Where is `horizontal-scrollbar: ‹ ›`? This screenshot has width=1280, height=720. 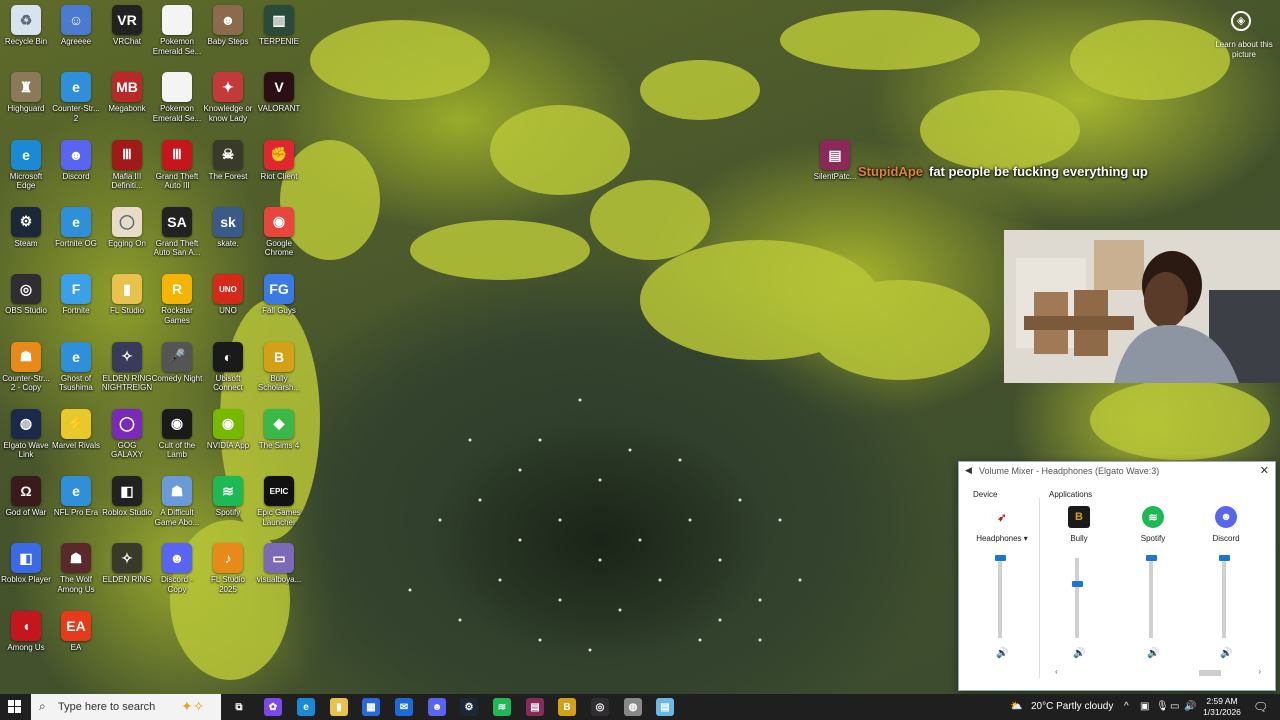
horizontal-scrollbar: ‹ › is located at coordinates (1158, 672).